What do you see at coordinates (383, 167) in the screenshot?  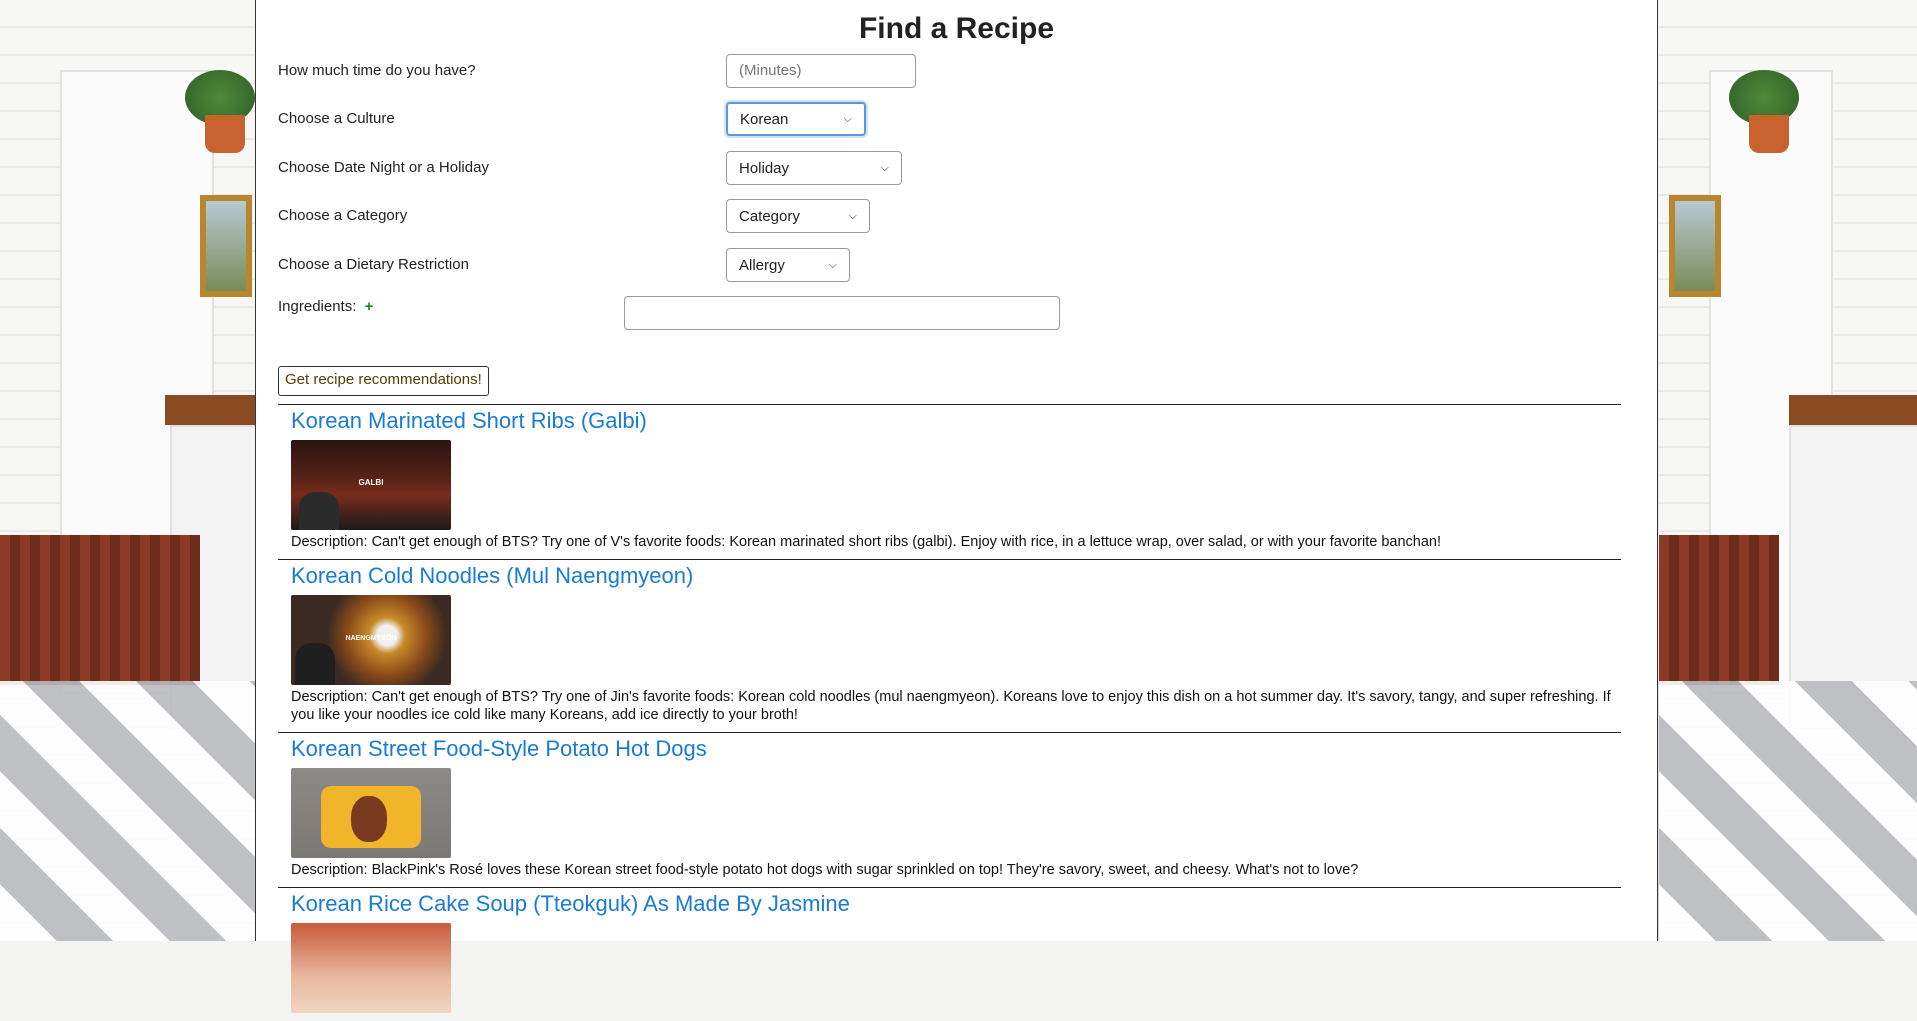 I see `occasion-label: Choose Date Night or a Holiday` at bounding box center [383, 167].